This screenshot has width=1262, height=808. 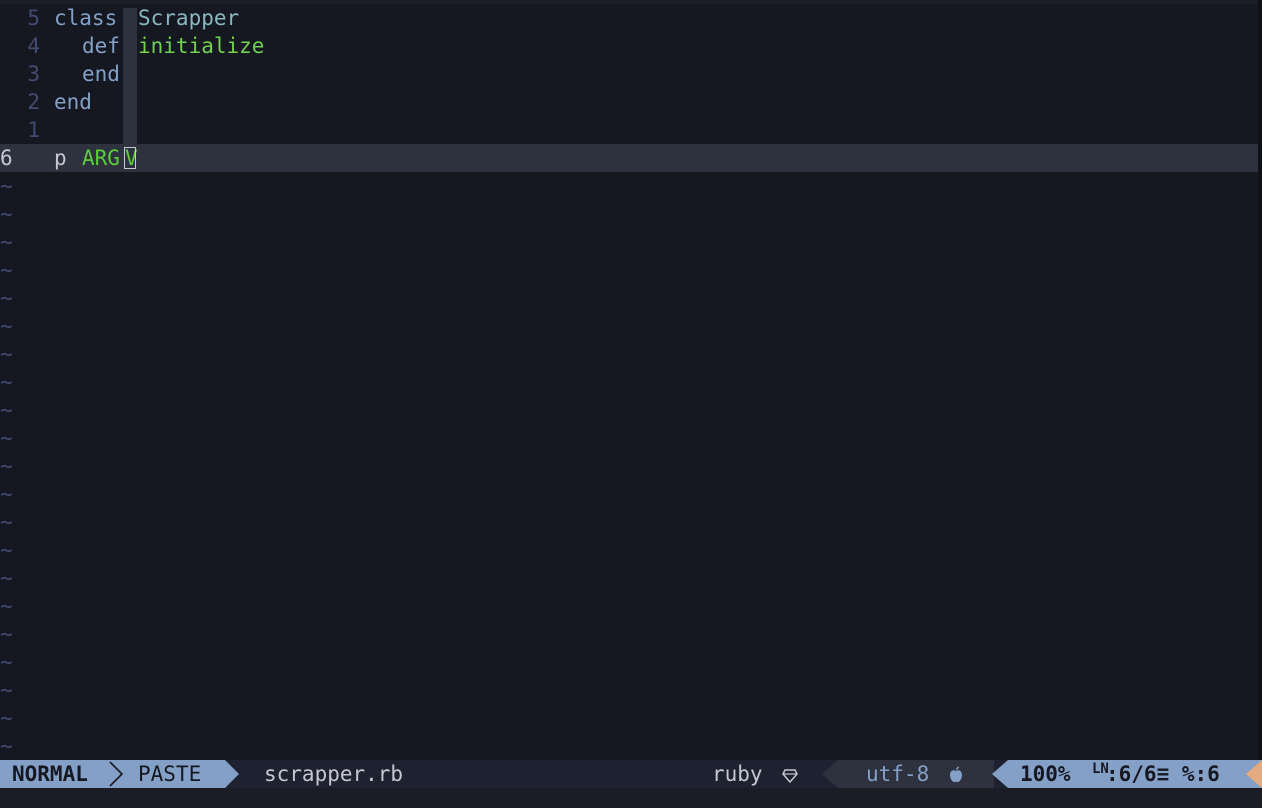 I want to click on keyword-token: class, so click(x=86, y=18).